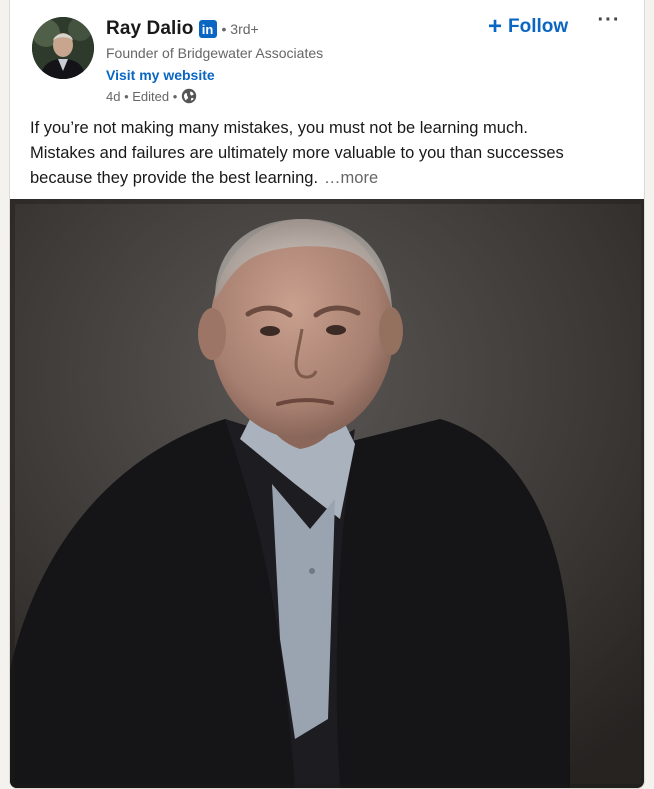  What do you see at coordinates (150, 29) in the screenshot?
I see `author-name: Ray Dalio` at bounding box center [150, 29].